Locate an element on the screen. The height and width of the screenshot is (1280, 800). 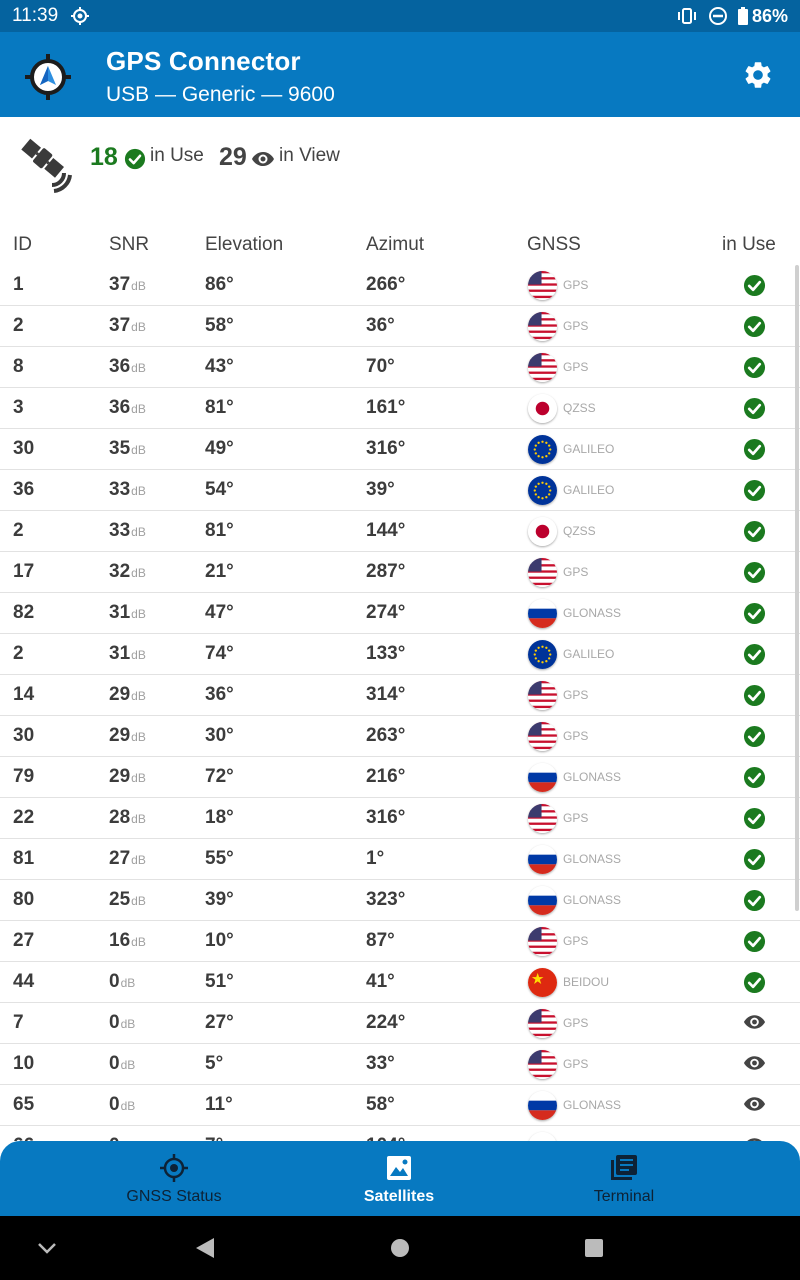
snr-value: 31dB is located at coordinates (127, 612).